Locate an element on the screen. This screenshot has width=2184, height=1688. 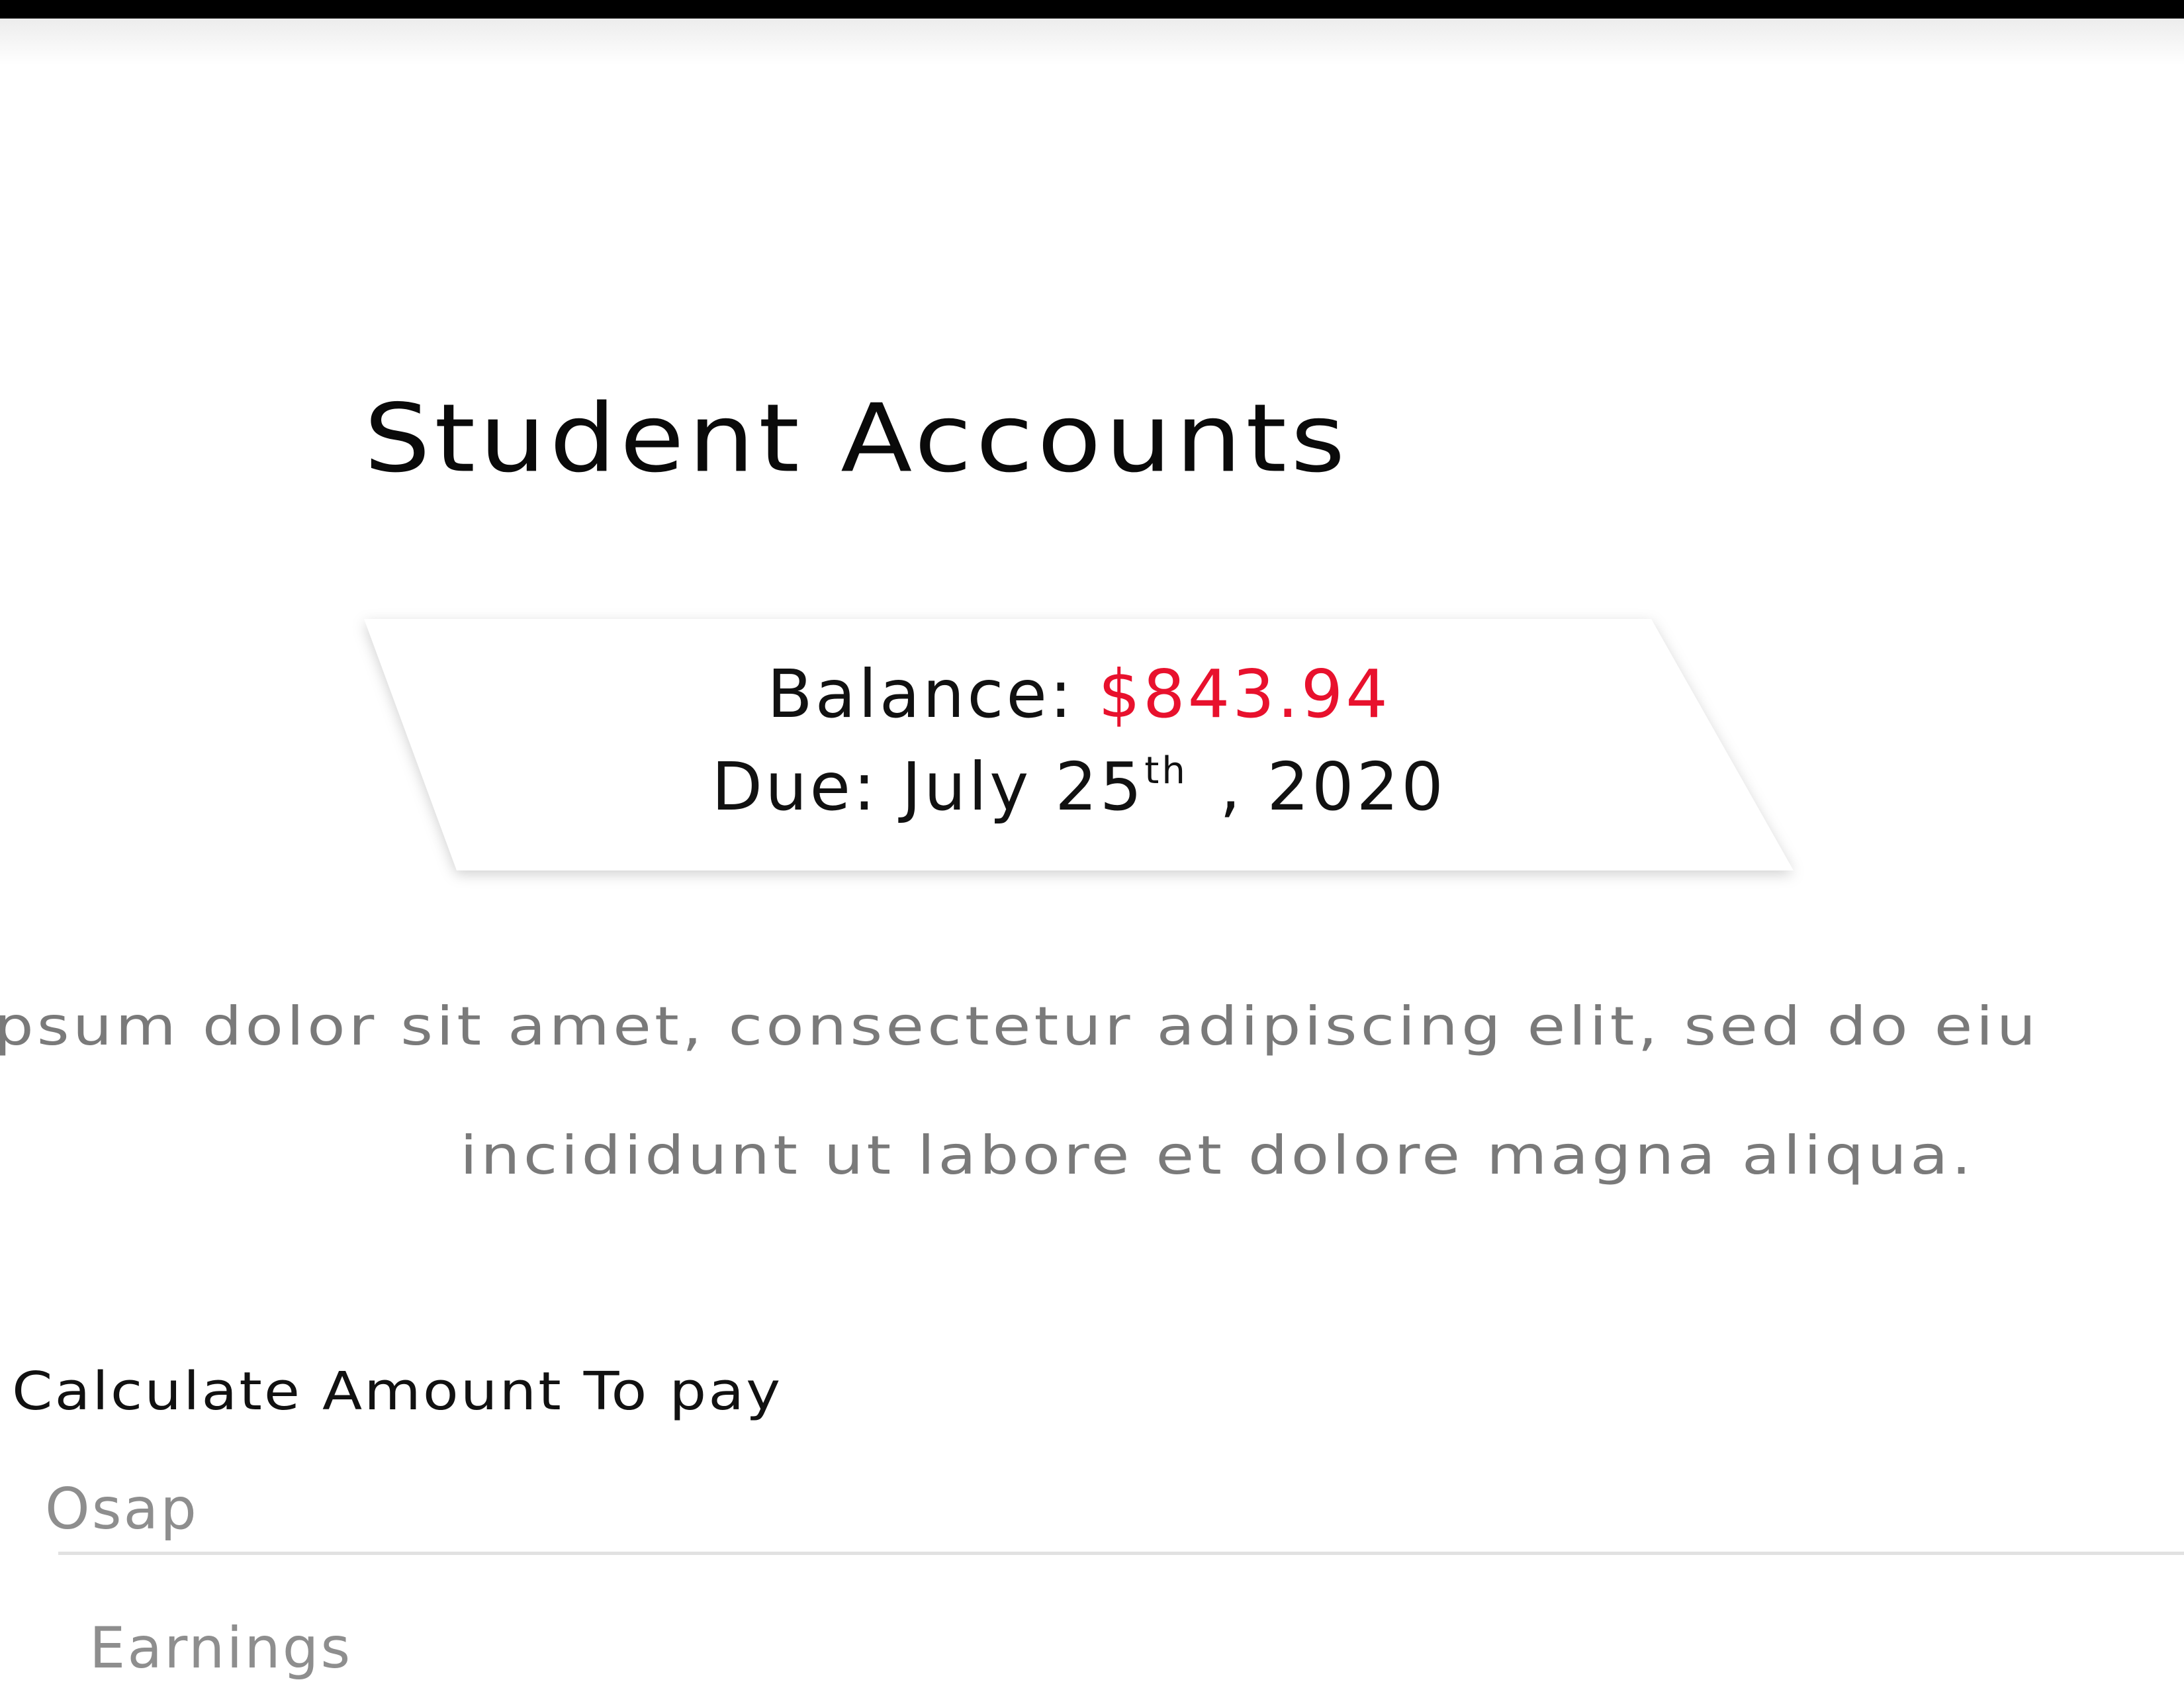
balance-row: Balance: $843.94 is located at coordinates (1079, 694).